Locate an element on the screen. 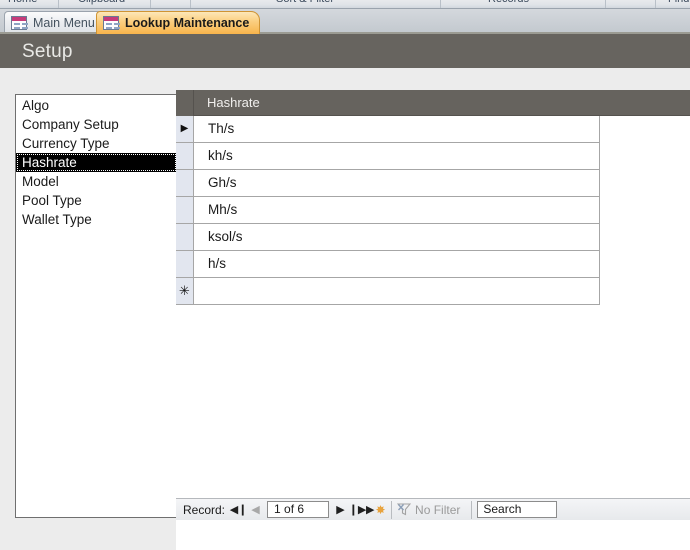  funnel-icon is located at coordinates (404, 509).